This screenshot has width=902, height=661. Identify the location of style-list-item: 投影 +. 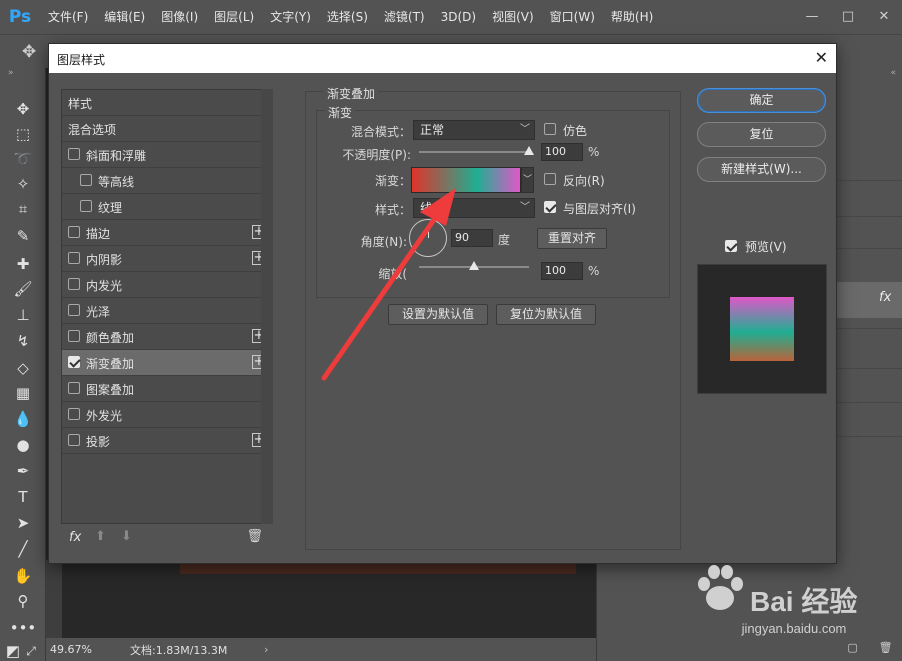
(167, 441).